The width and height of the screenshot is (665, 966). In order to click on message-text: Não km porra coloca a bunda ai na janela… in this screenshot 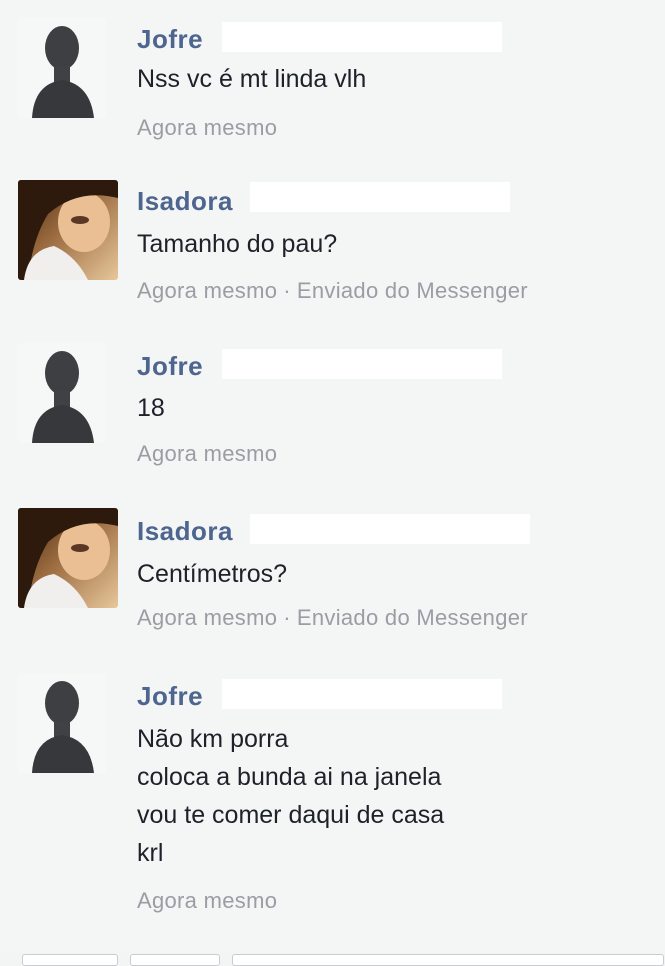, I will do `click(291, 796)`.